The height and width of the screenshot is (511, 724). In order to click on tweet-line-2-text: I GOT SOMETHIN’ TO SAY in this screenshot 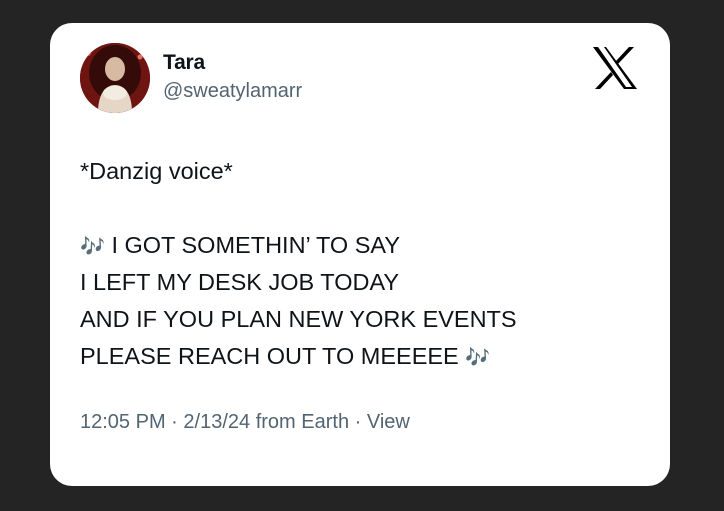, I will do `click(256, 245)`.